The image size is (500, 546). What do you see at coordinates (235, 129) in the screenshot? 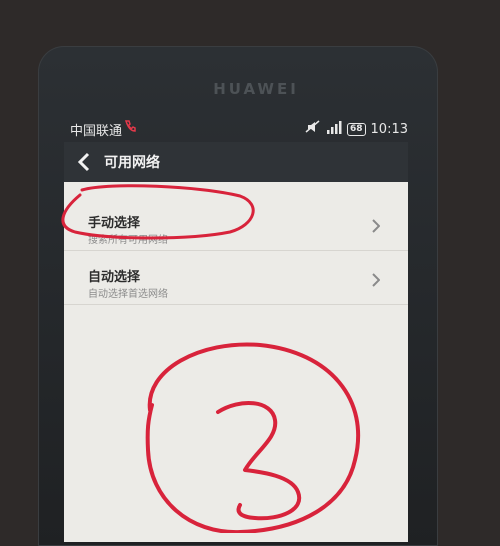
I see `status-bar: 中国联通 68 10:13` at bounding box center [235, 129].